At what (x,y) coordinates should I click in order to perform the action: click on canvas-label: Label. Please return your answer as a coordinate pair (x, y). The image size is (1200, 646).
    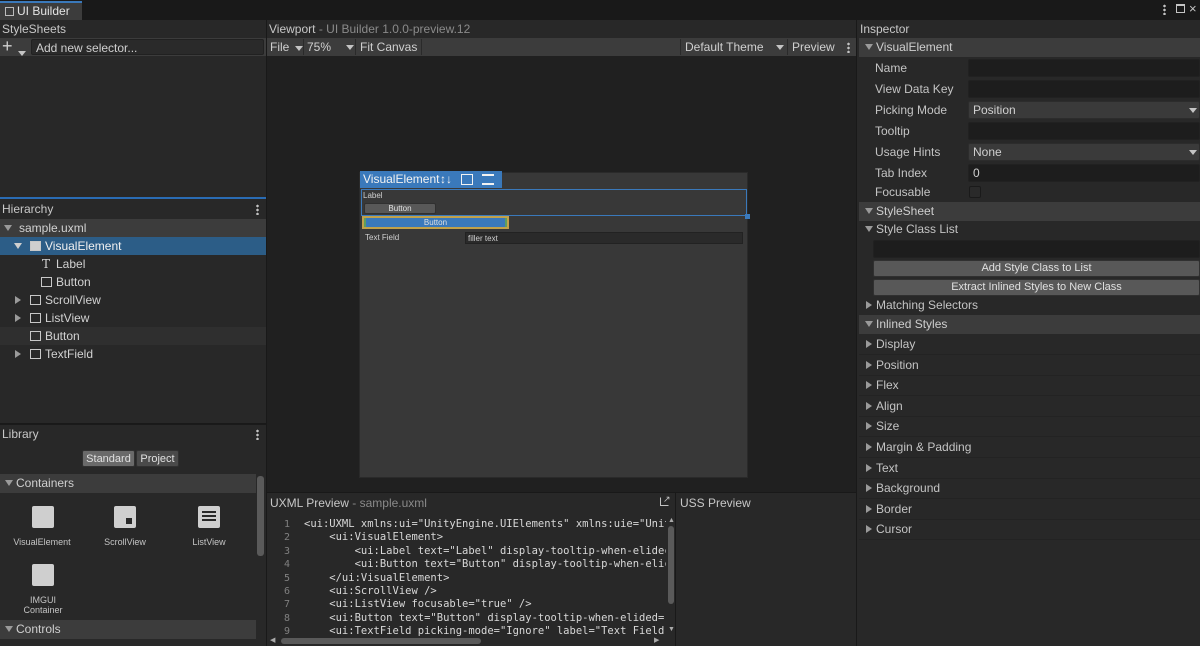
    Looking at the image, I should click on (373, 195).